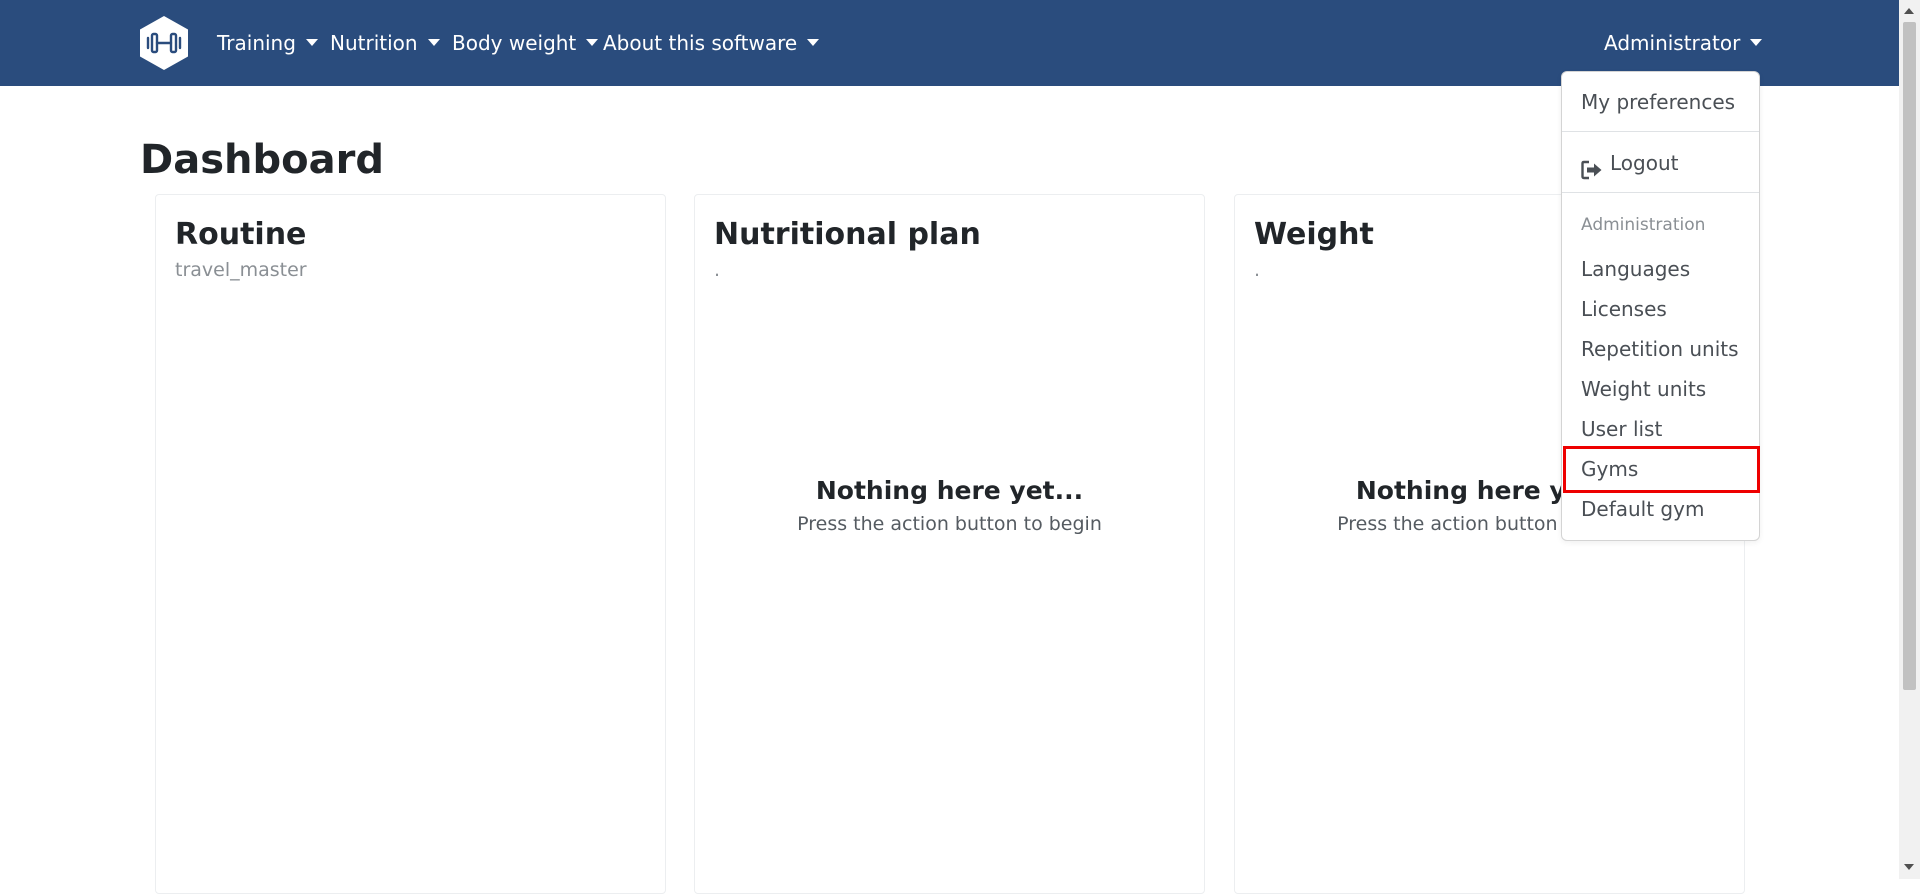 Image resolution: width=1920 pixels, height=894 pixels. What do you see at coordinates (1660, 349) in the screenshot?
I see `menu-item-repetition-units: Repetition units` at bounding box center [1660, 349].